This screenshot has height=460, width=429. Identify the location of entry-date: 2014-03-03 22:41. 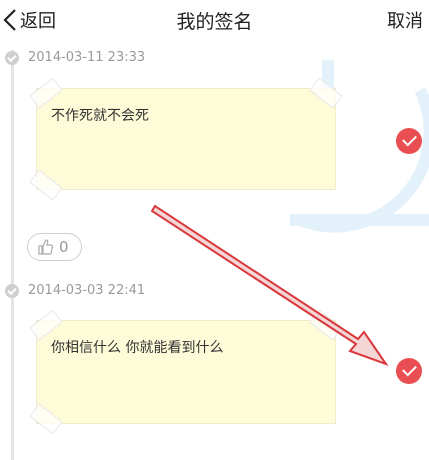
(87, 290).